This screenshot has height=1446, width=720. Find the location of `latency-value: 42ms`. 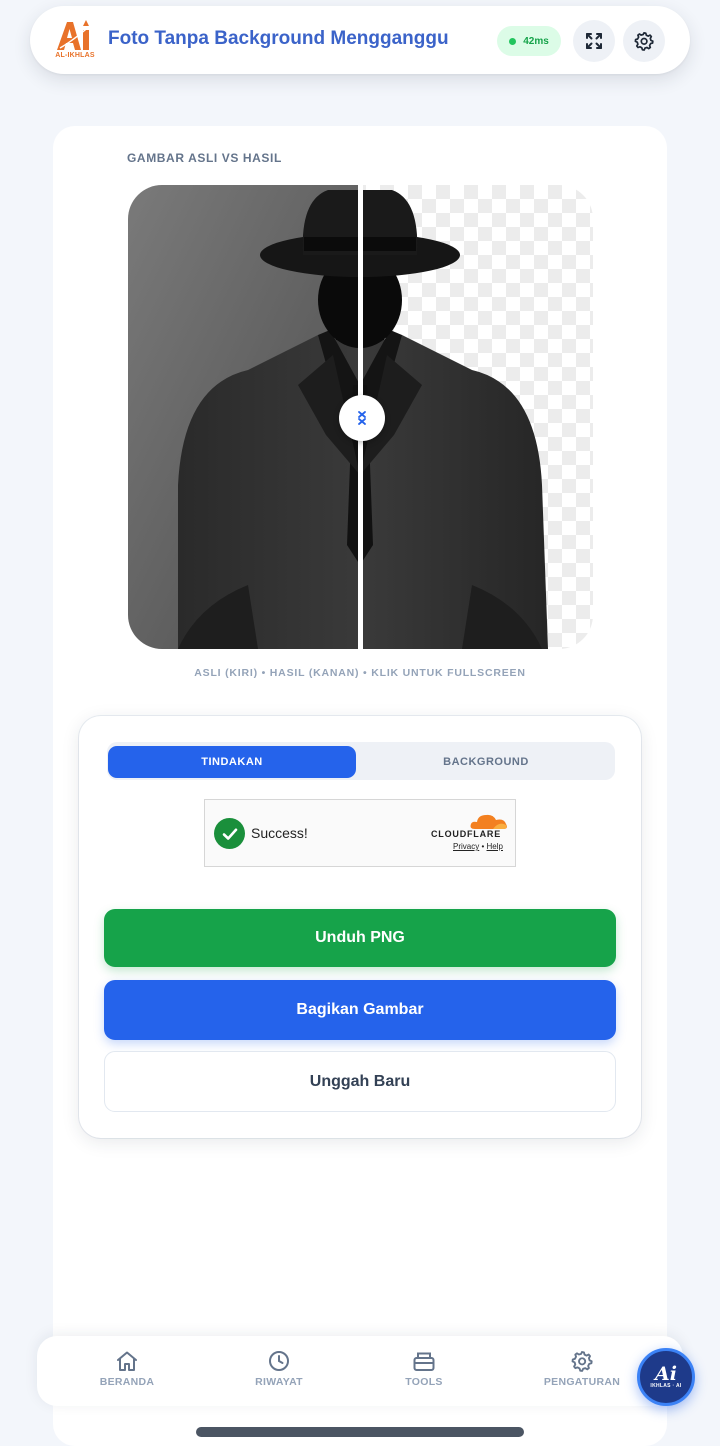

latency-value: 42ms is located at coordinates (536, 41).